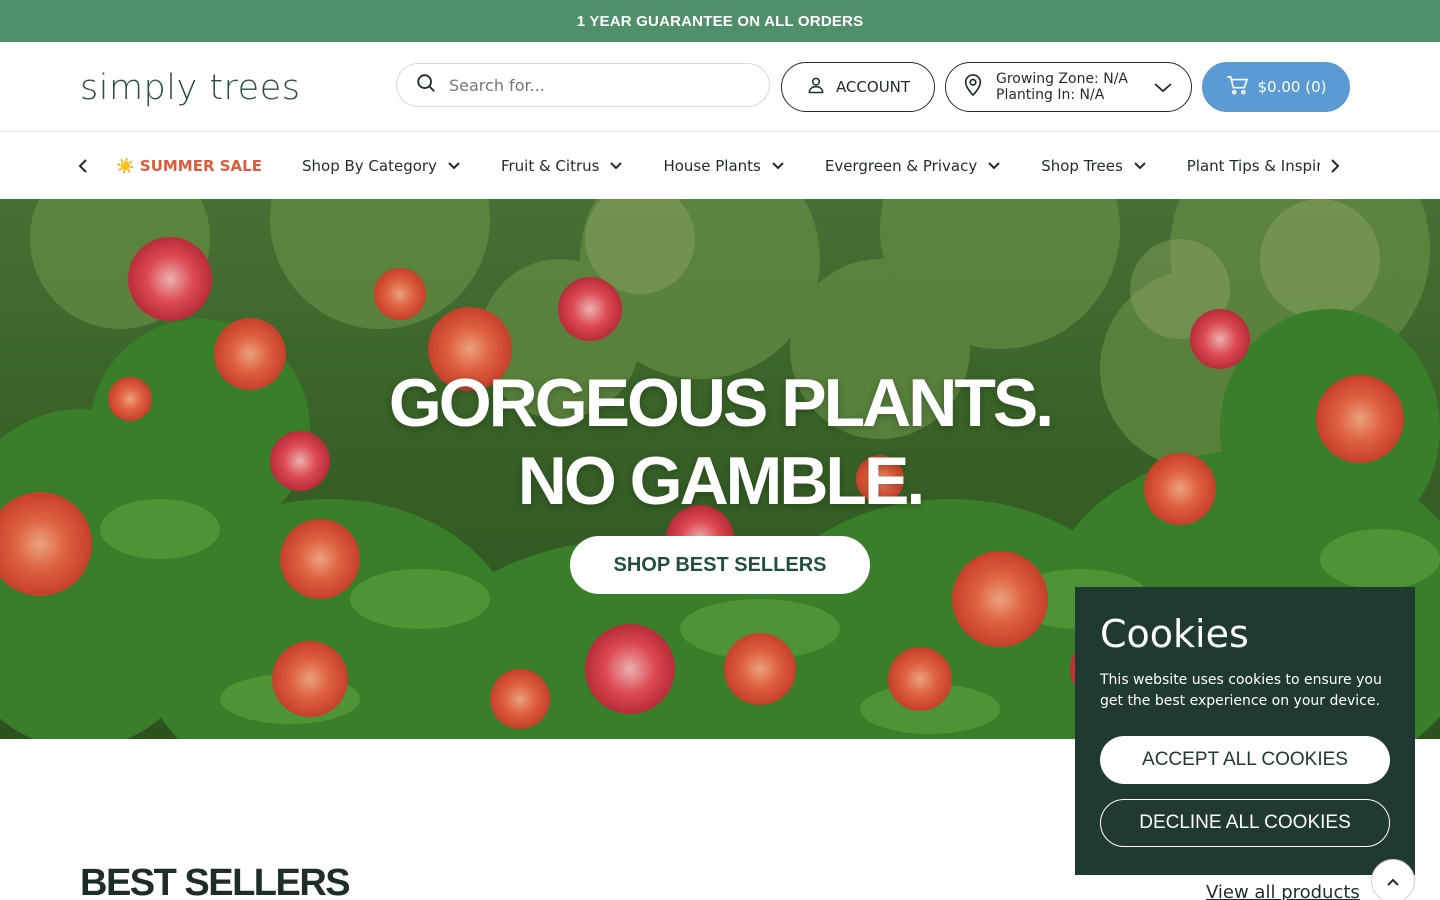  I want to click on cart-button: $0.00 (0), so click(1276, 87).